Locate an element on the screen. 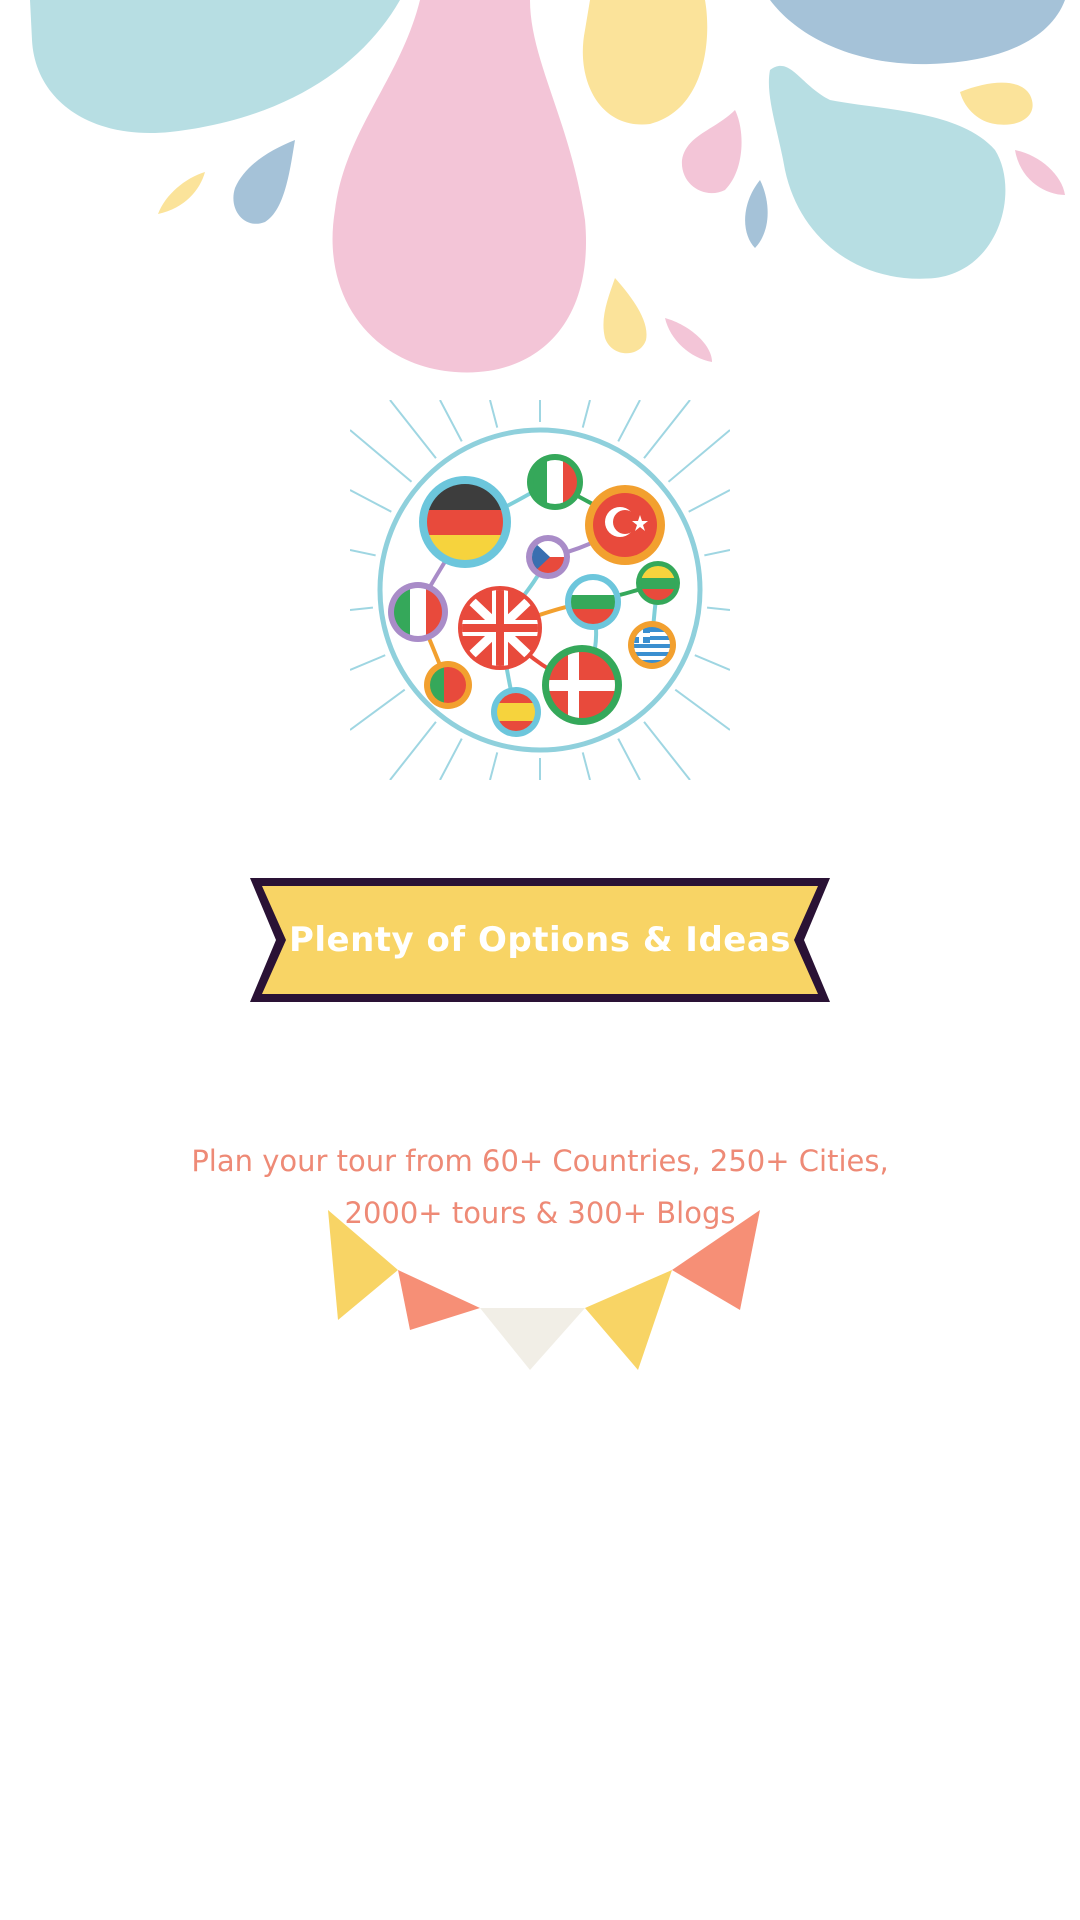  banner-title: Plenty of Options & Ideas is located at coordinates (540, 940).